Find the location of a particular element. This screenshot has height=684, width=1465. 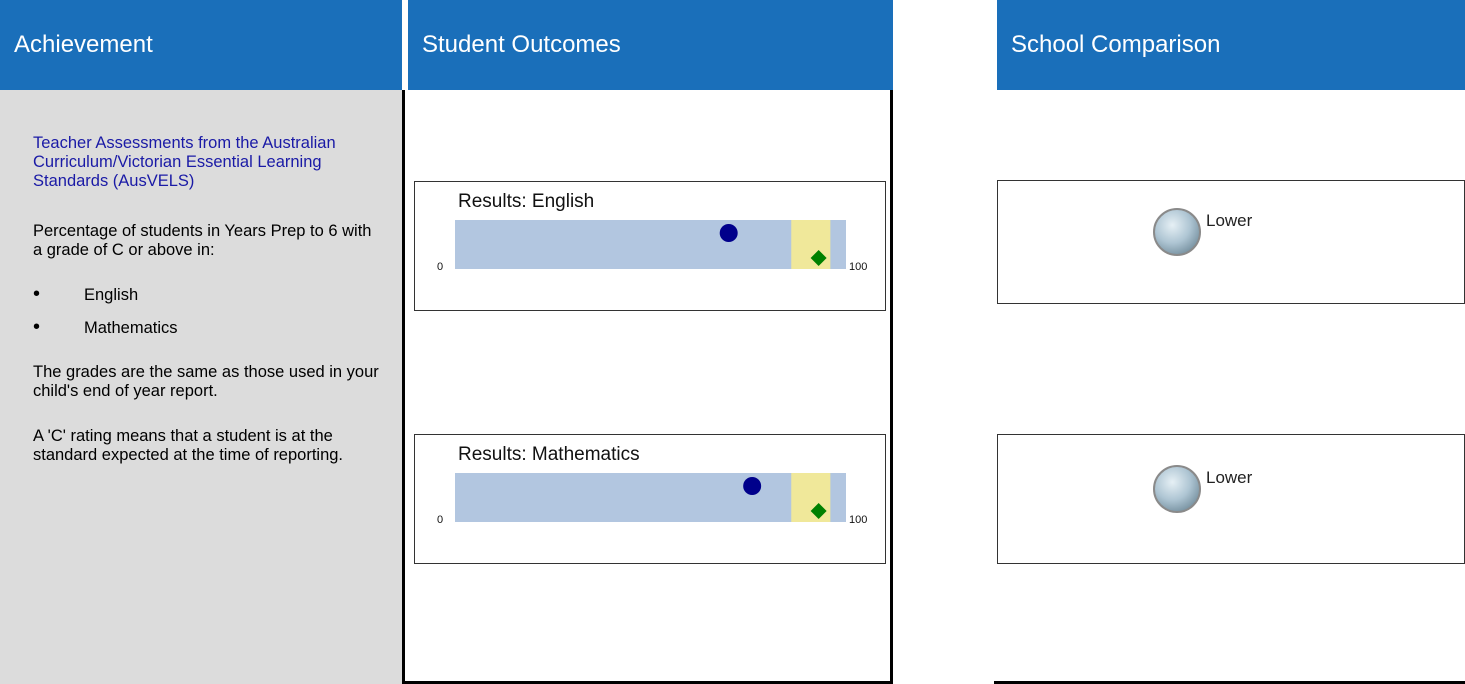

comparison-card-mathematics: Lower is located at coordinates (1231, 499).